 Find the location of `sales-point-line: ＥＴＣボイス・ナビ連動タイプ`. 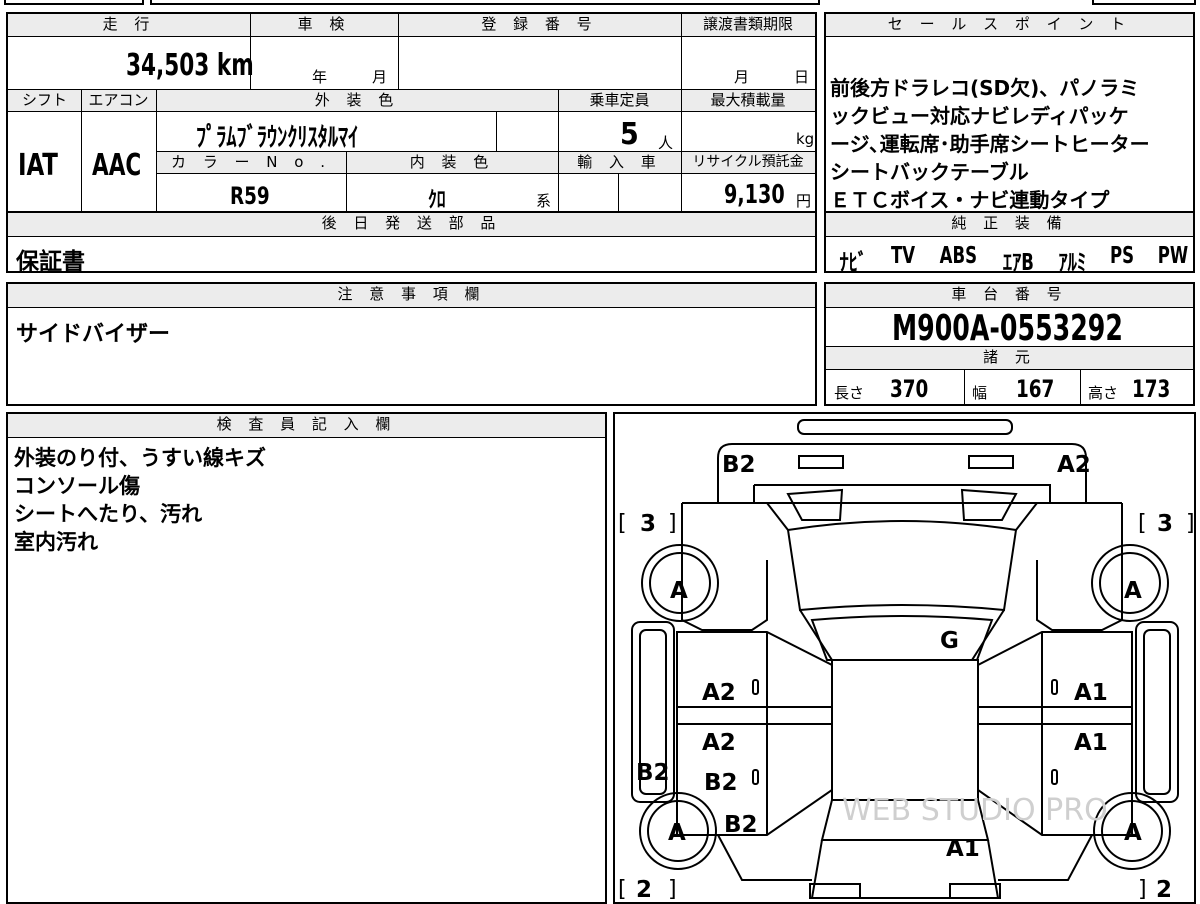

sales-point-line: ＥＴＣボイス・ナビ連動タイプ is located at coordinates (970, 200).